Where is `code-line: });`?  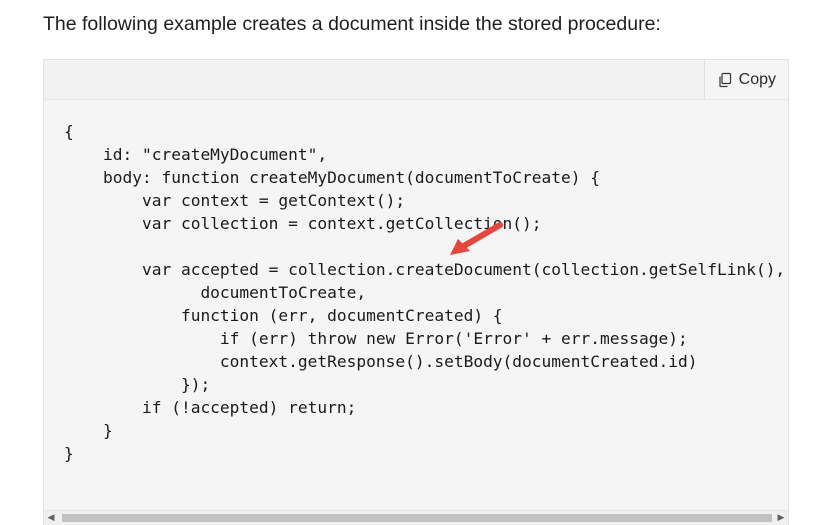
code-line: }); is located at coordinates (137, 384).